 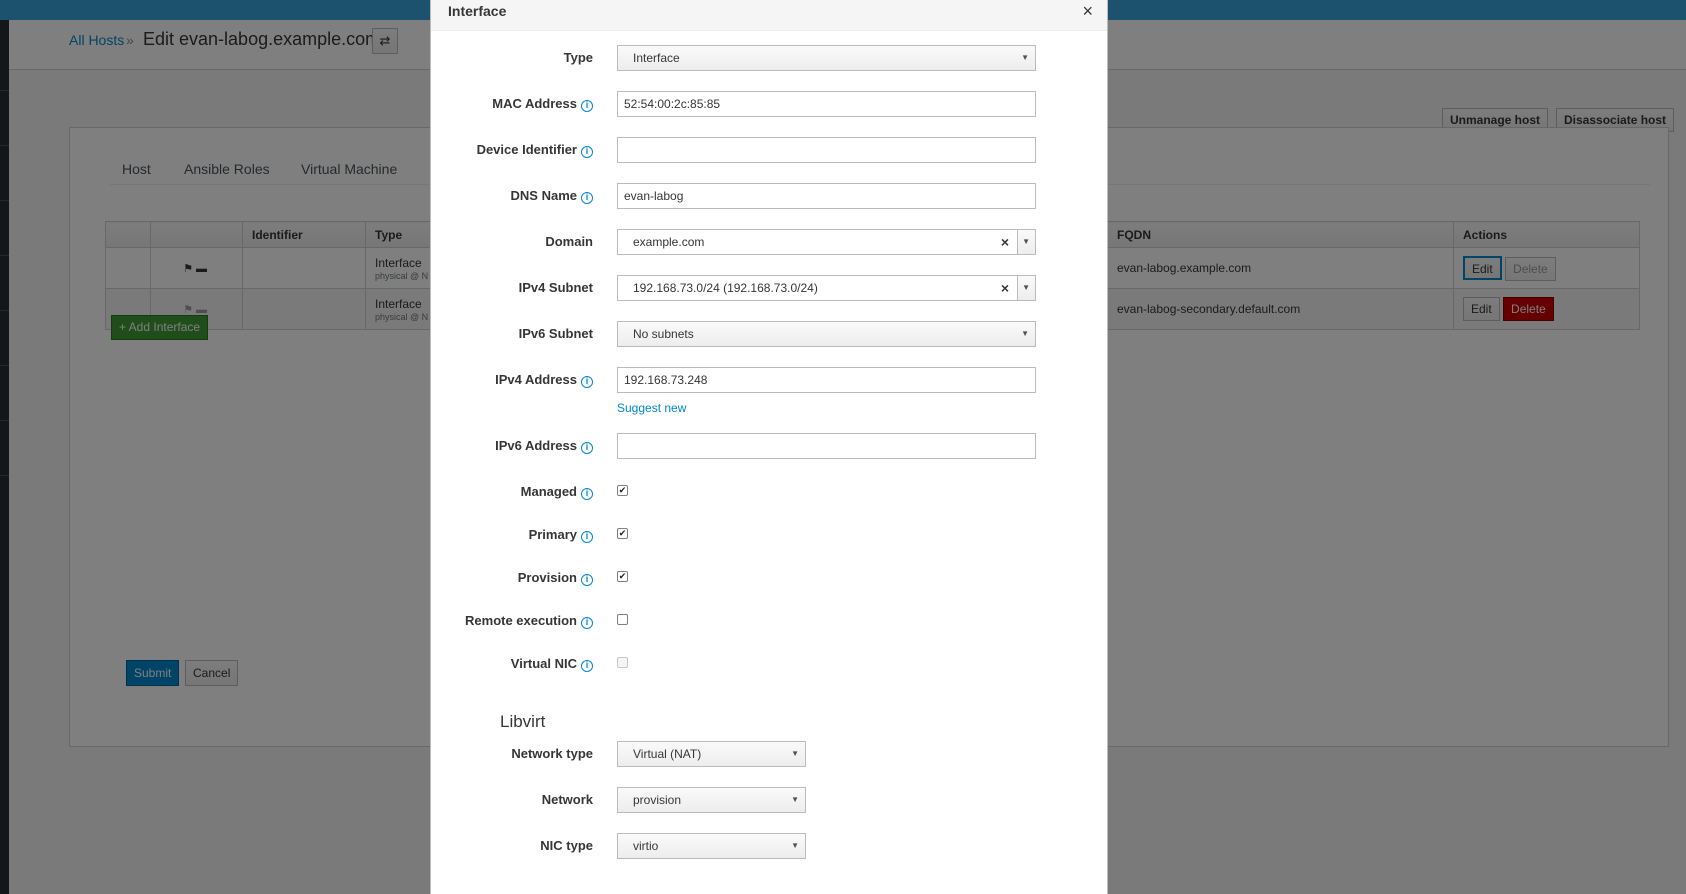 What do you see at coordinates (622, 662) in the screenshot?
I see `virtual-nic-checkbox` at bounding box center [622, 662].